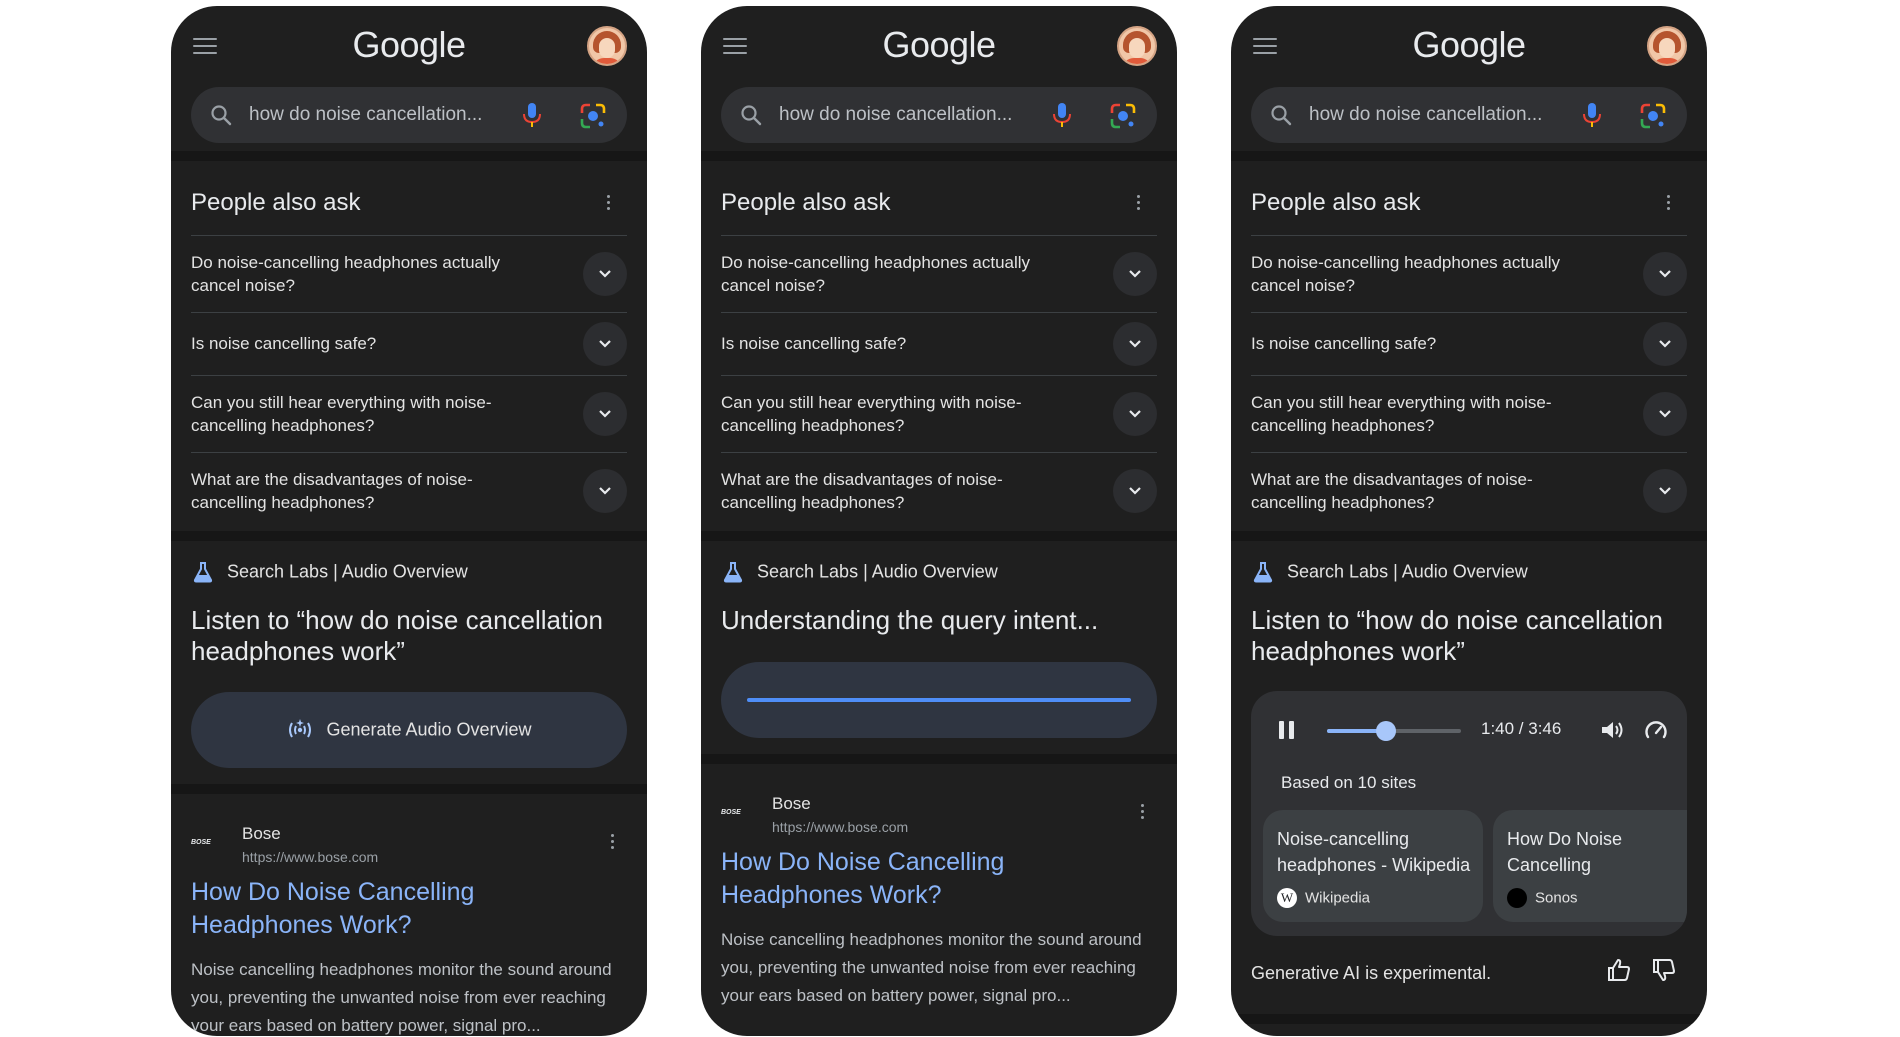  I want to click on loading-progress-bar, so click(939, 700).